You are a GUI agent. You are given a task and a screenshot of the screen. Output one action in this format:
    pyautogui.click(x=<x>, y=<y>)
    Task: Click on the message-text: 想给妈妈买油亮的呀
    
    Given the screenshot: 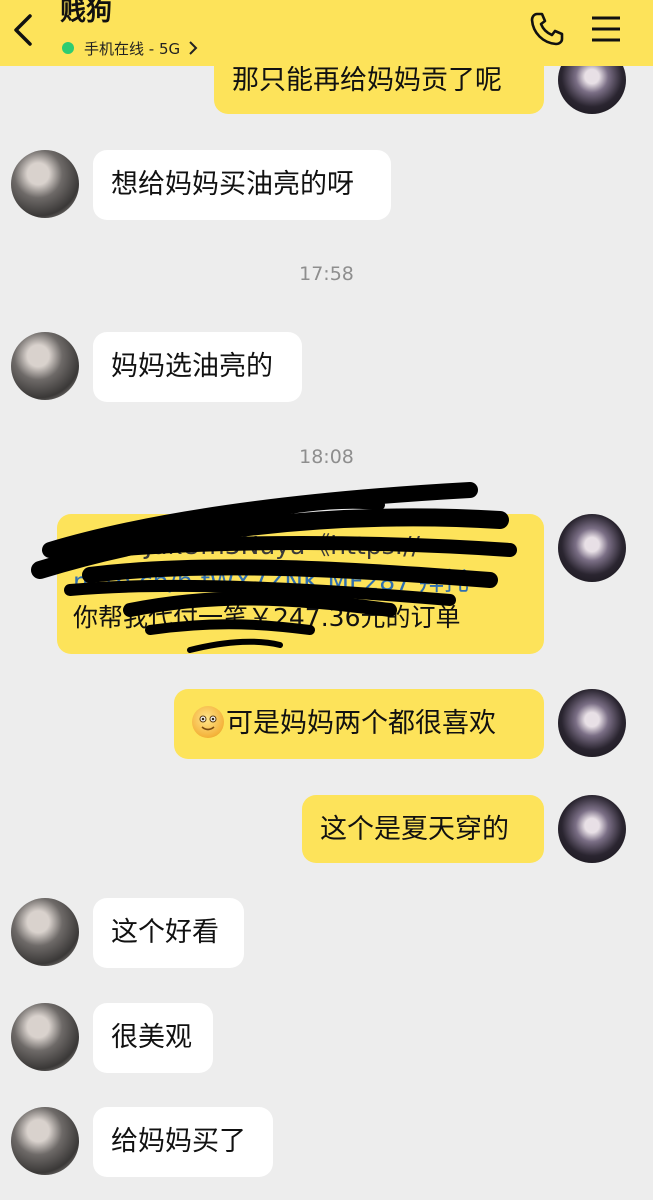 What is the action you would take?
    pyautogui.click(x=232, y=184)
    